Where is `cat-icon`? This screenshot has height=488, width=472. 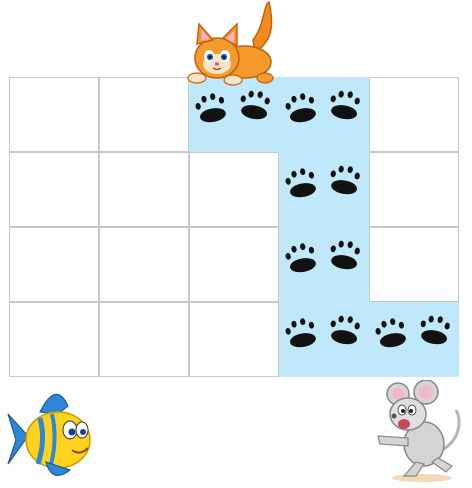
cat-icon is located at coordinates (233, 44).